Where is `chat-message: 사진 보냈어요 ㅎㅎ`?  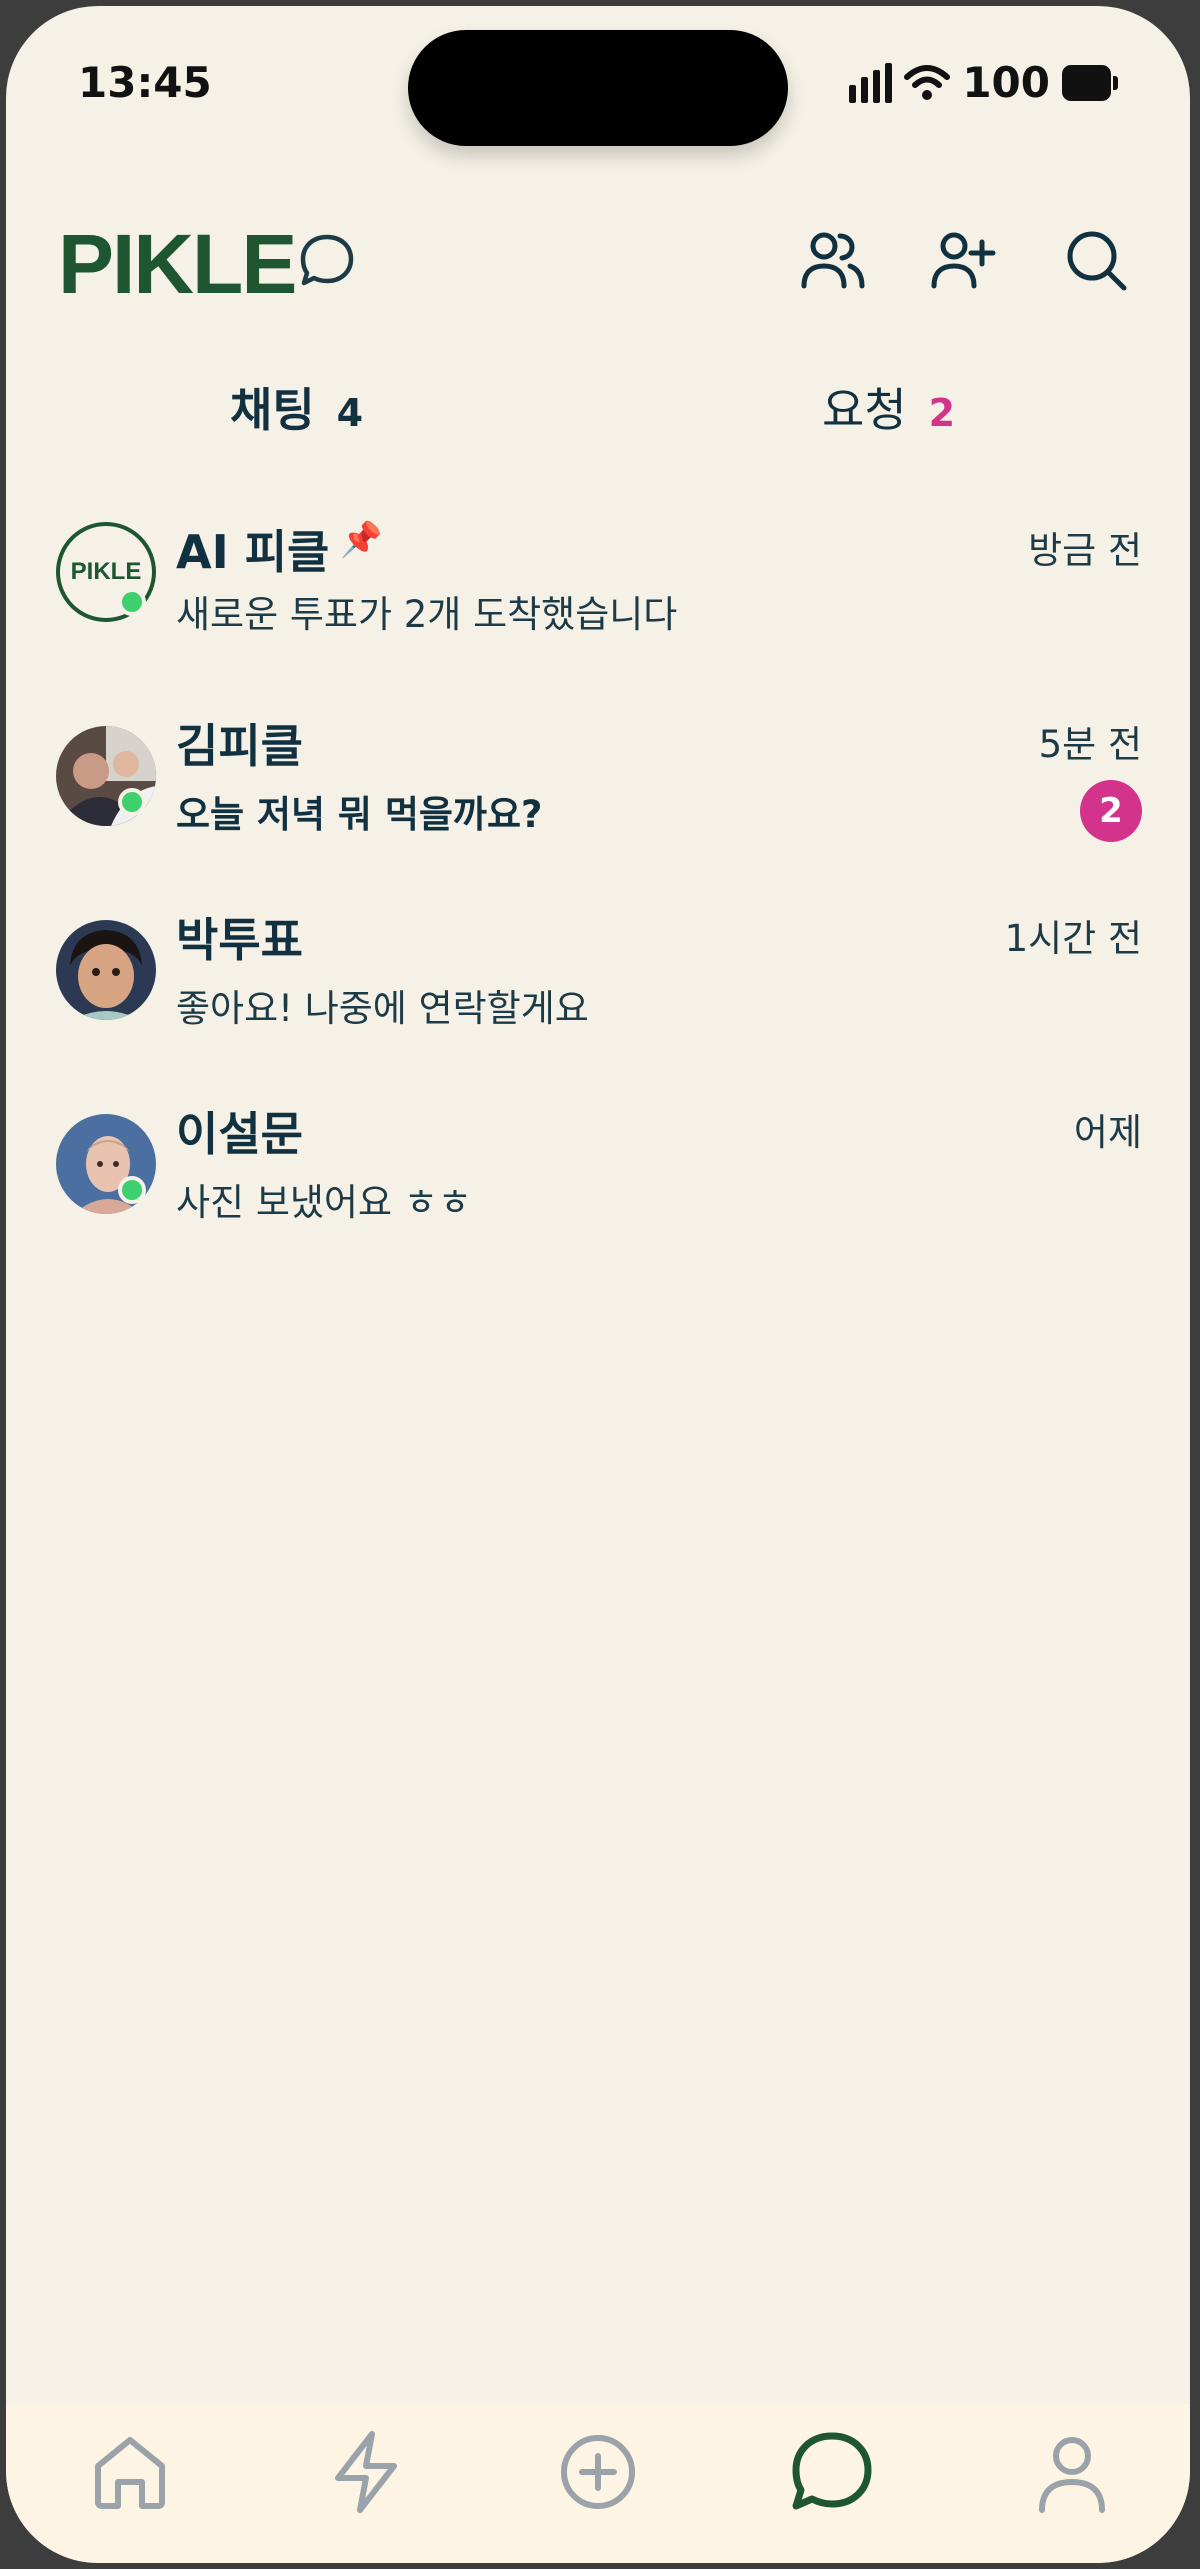 chat-message: 사진 보냈어요 ㅎㅎ is located at coordinates (324, 1202).